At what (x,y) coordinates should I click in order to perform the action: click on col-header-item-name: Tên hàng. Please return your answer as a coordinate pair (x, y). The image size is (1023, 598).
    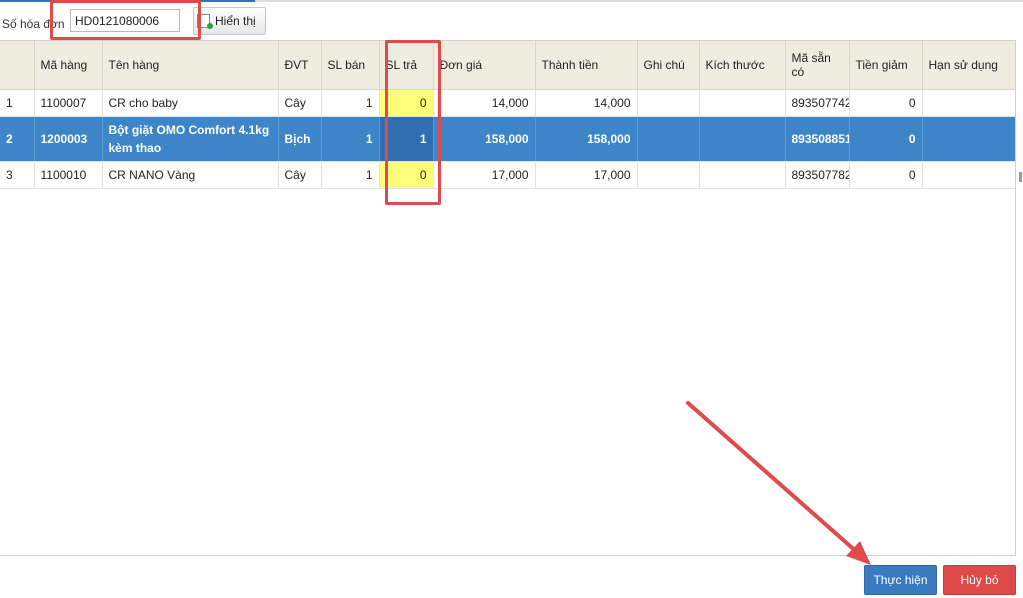
    Looking at the image, I should click on (190, 65).